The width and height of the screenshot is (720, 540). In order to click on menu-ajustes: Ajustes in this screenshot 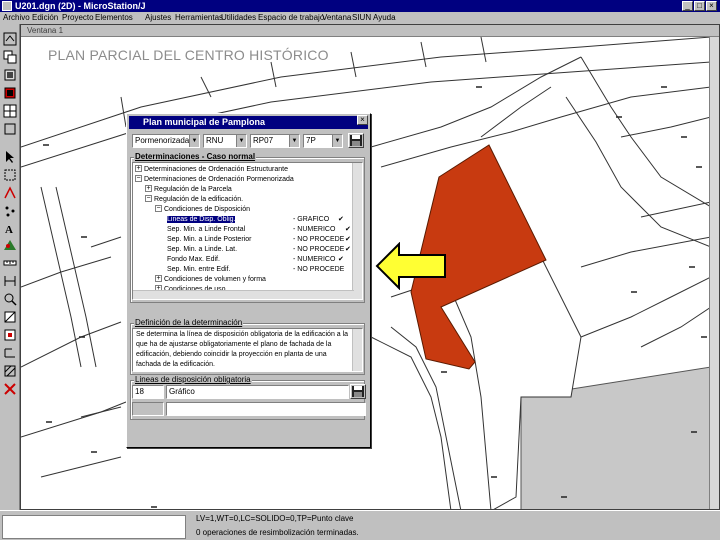, I will do `click(158, 18)`.